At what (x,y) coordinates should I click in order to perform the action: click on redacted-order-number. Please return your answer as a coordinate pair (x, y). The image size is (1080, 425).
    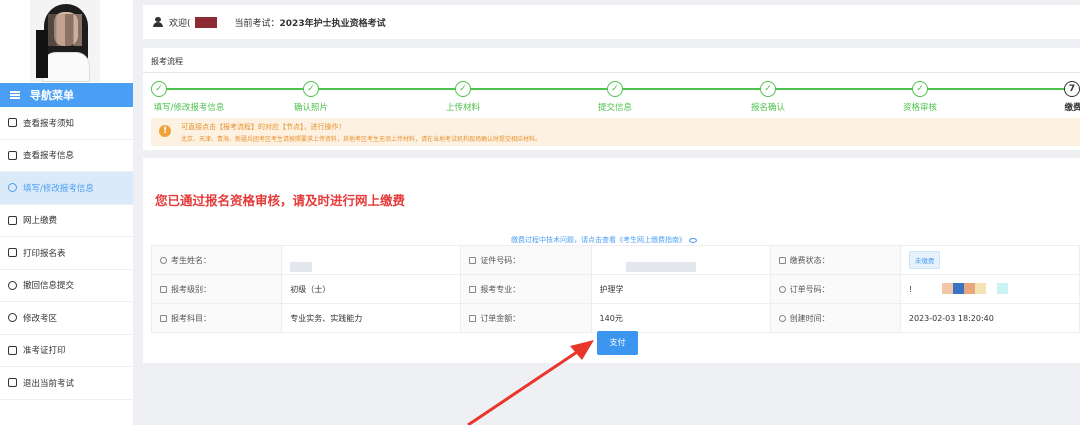
    Looking at the image, I should click on (975, 289).